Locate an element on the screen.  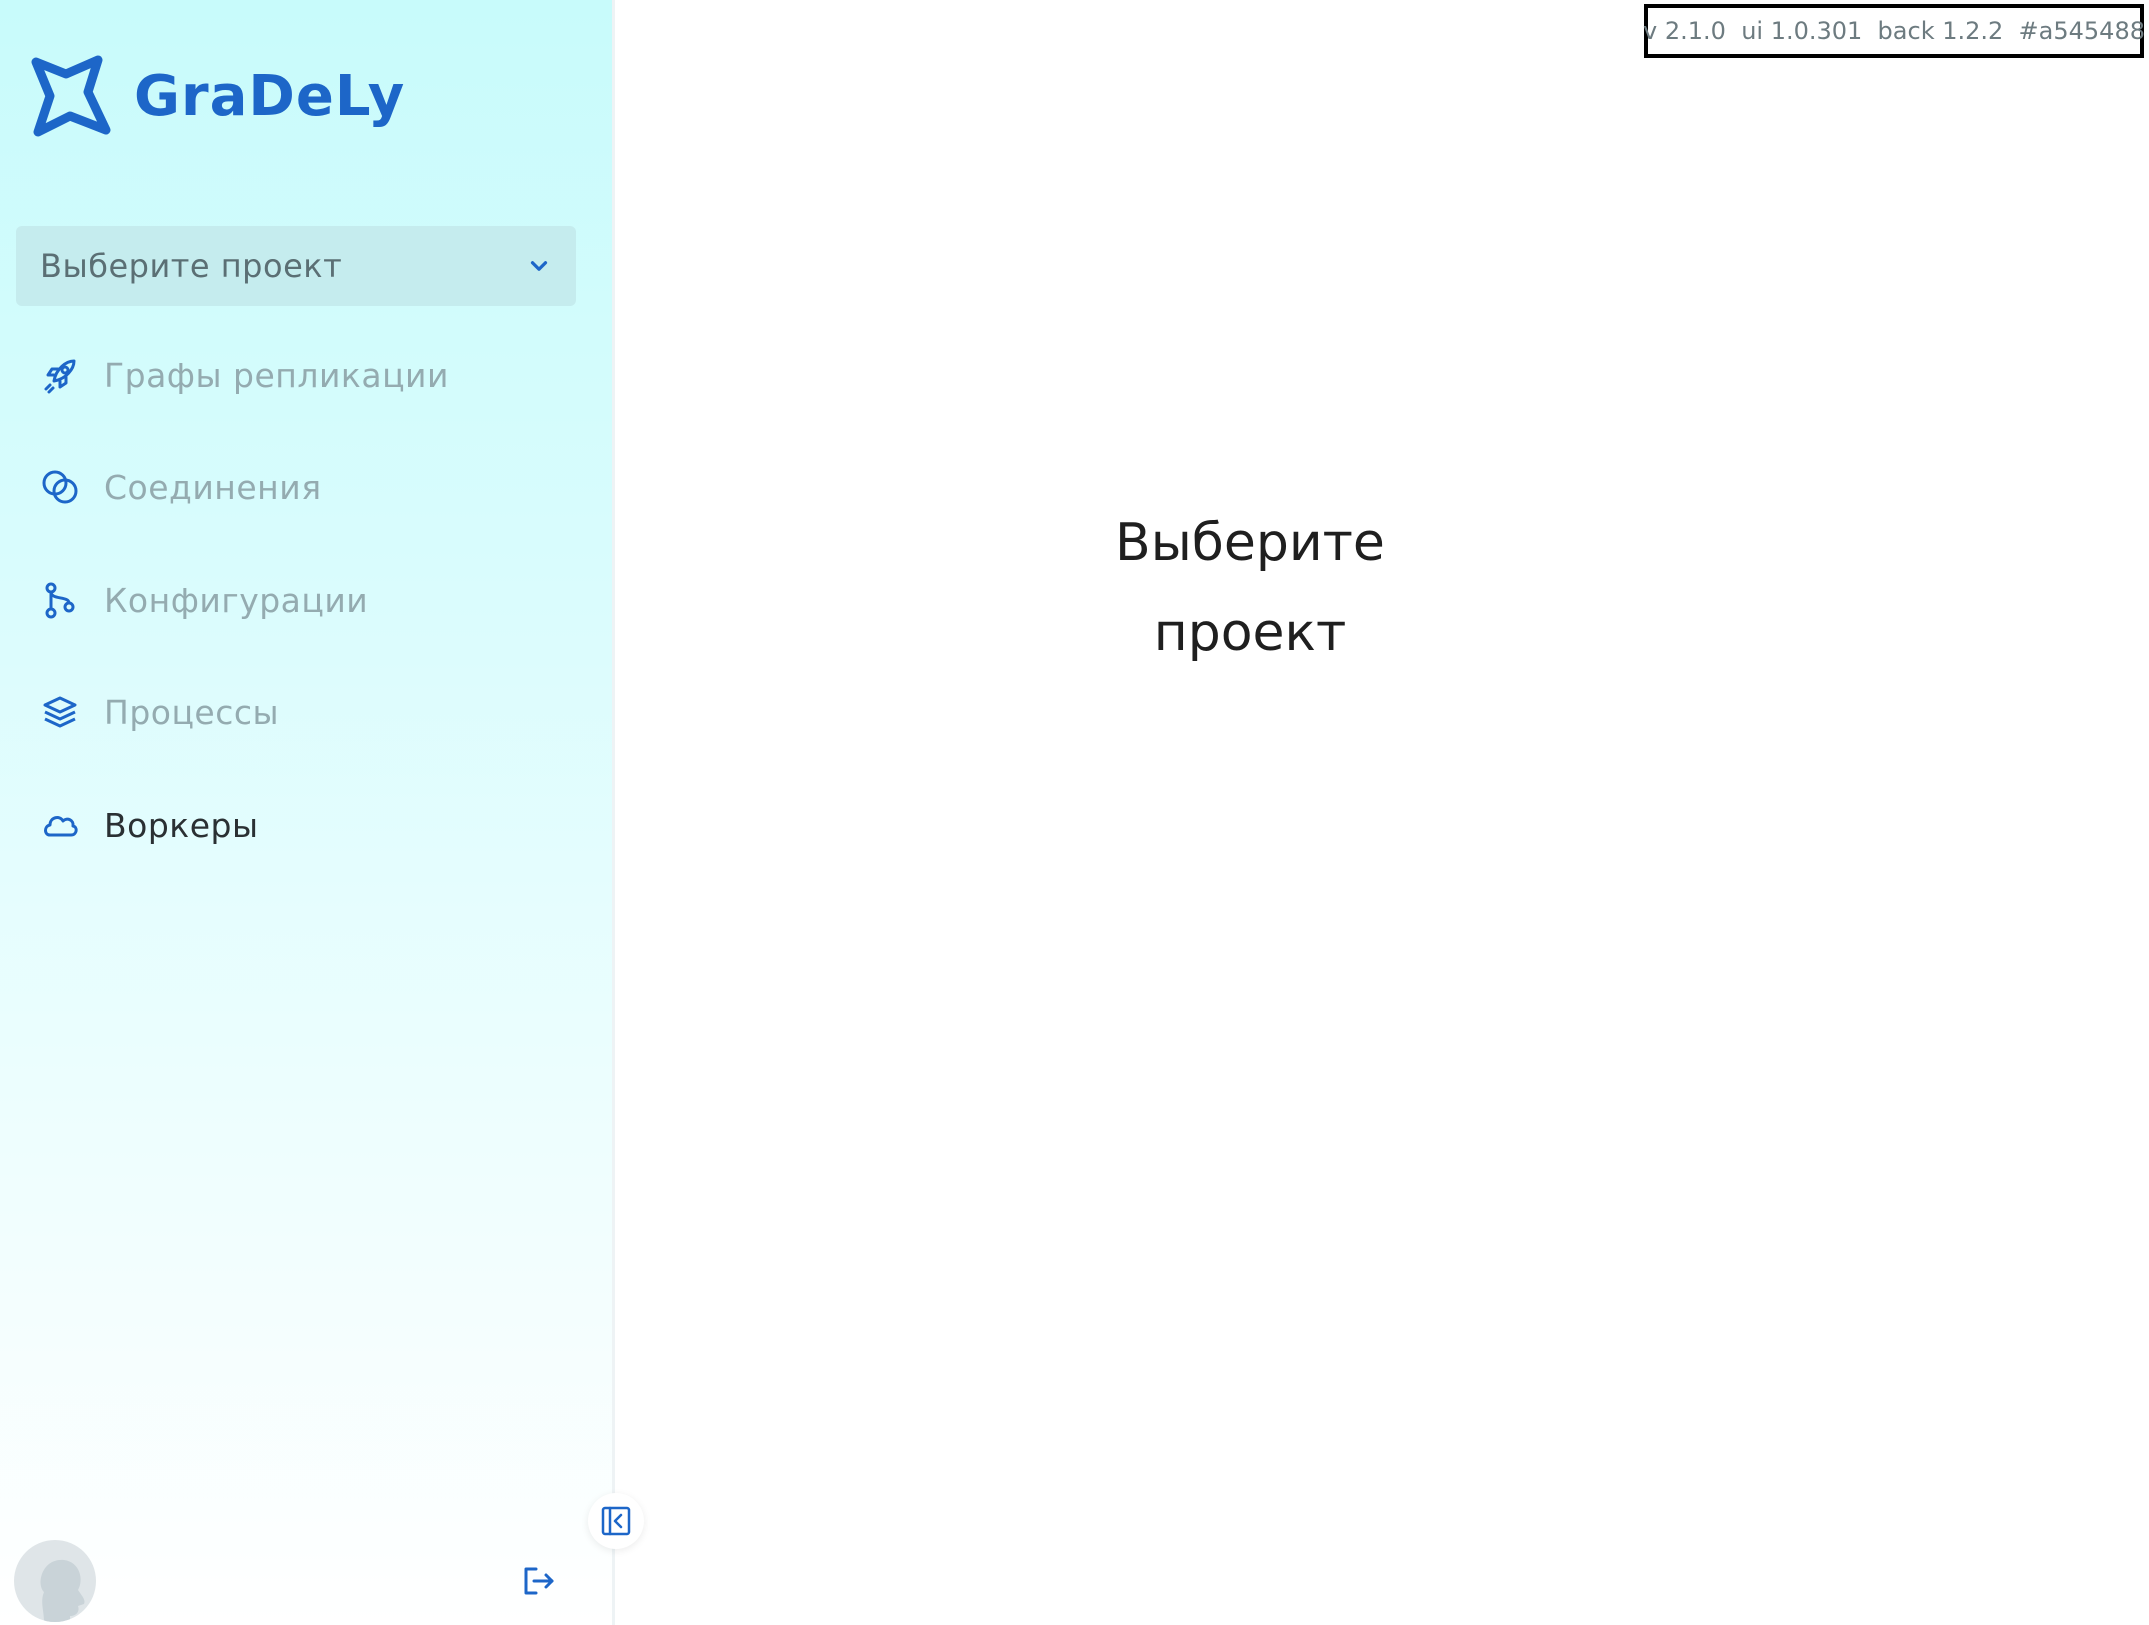
rocket-icon is located at coordinates (60, 376).